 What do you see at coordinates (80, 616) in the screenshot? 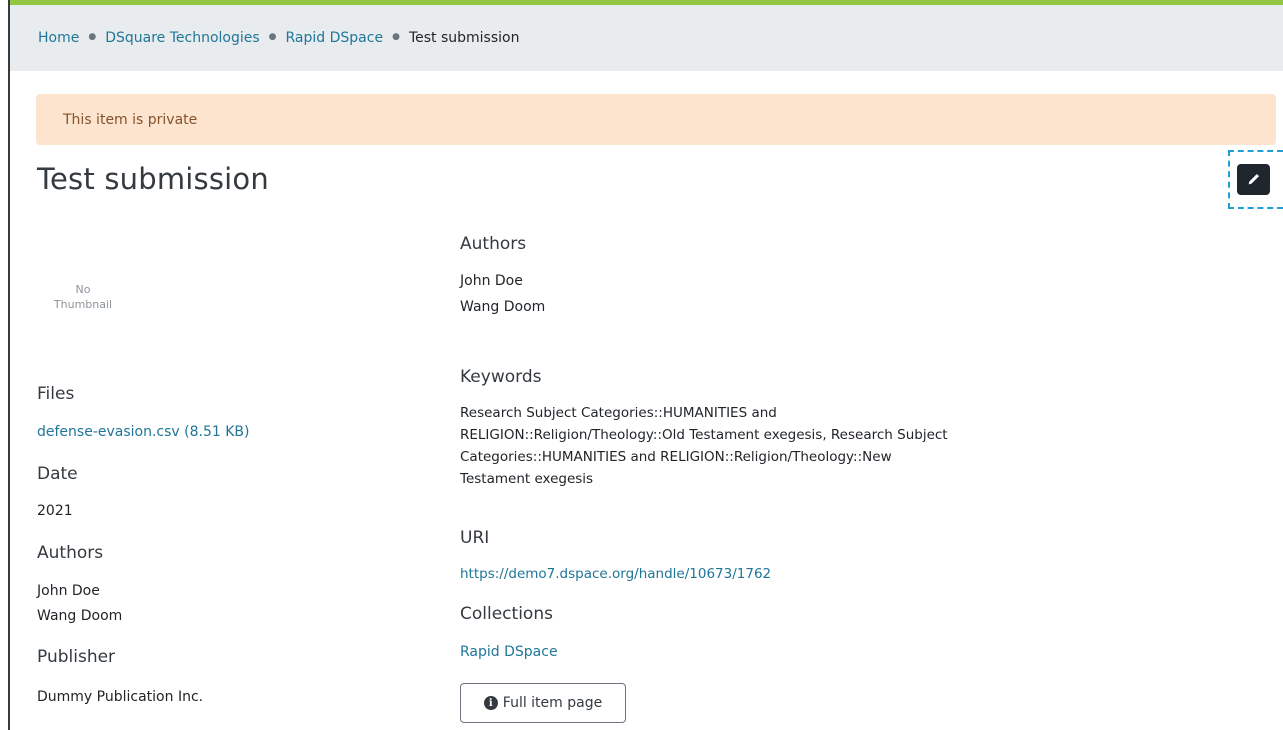
I see `author-left-2: Wang Doom` at bounding box center [80, 616].